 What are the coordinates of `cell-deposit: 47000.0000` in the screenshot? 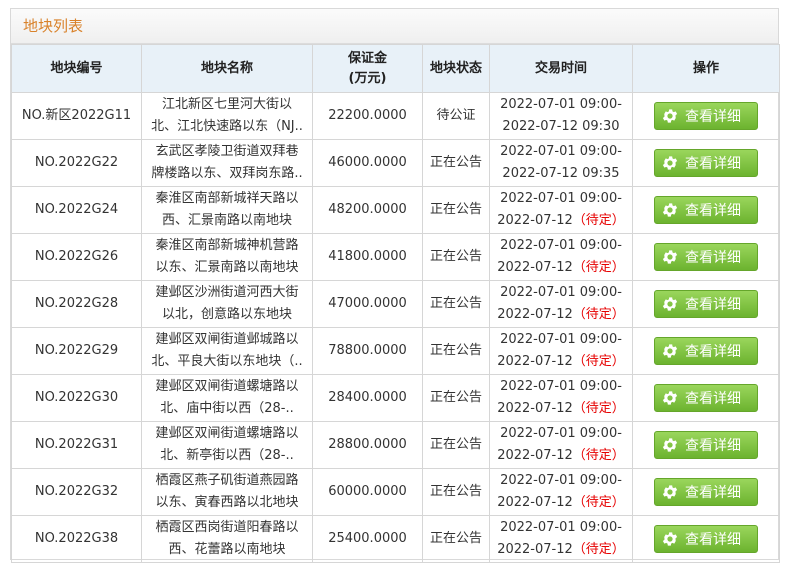 It's located at (367, 304).